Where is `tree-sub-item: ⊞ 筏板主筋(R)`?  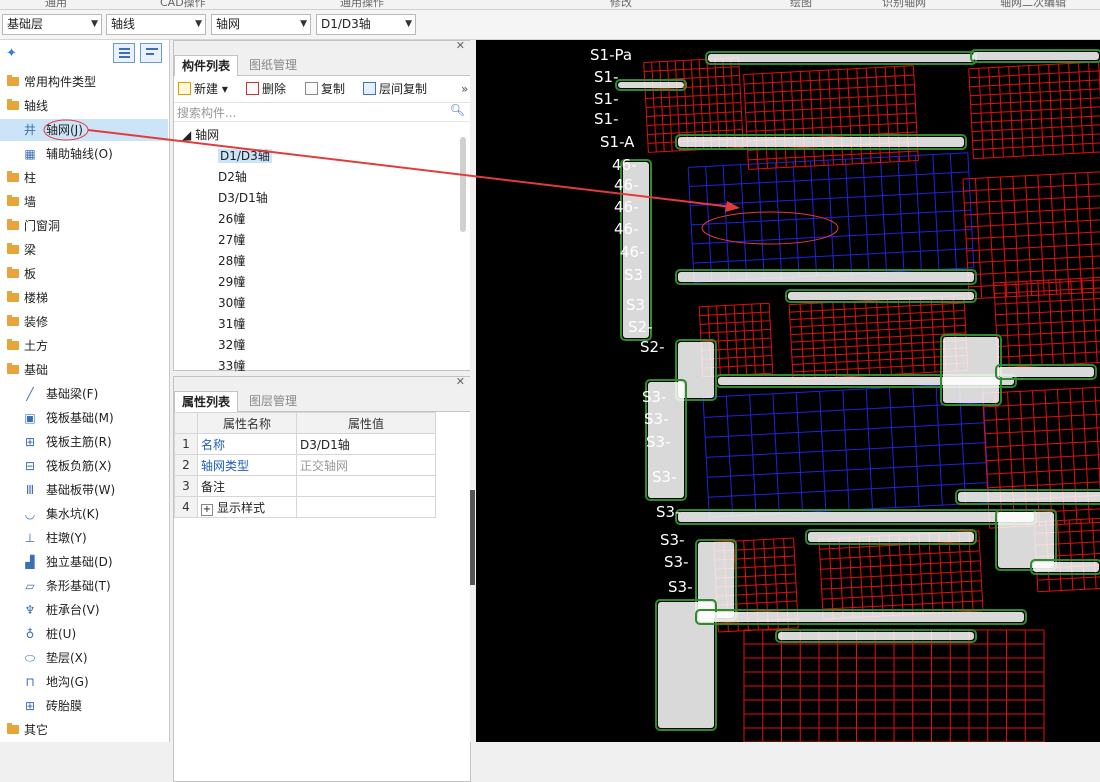 tree-sub-item: ⊞ 筏板主筋(R) is located at coordinates (84, 442).